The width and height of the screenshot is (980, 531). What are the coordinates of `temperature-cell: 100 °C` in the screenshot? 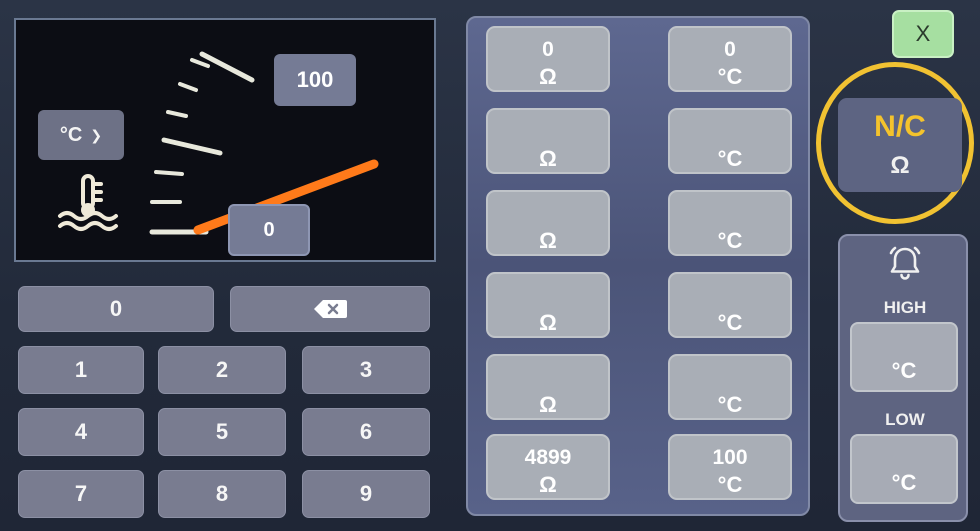 It's located at (730, 467).